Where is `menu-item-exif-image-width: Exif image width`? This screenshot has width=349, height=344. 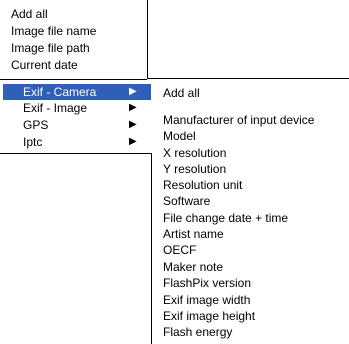 menu-item-exif-image-width: Exif image width is located at coordinates (206, 300).